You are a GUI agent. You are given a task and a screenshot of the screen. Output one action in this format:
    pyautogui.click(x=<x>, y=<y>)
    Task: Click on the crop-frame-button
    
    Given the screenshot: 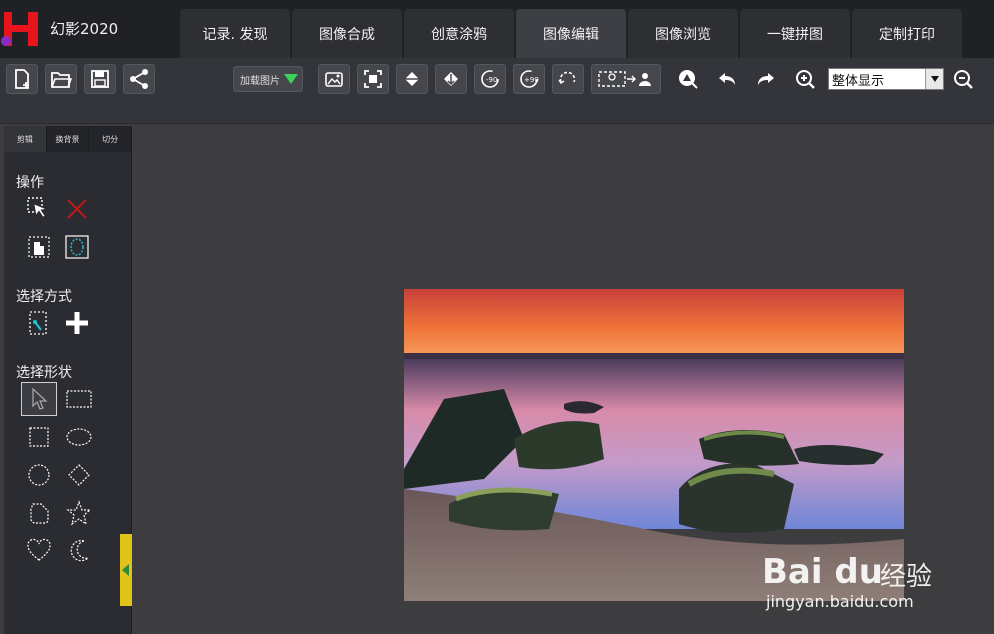 What is the action you would take?
    pyautogui.click(x=373, y=79)
    